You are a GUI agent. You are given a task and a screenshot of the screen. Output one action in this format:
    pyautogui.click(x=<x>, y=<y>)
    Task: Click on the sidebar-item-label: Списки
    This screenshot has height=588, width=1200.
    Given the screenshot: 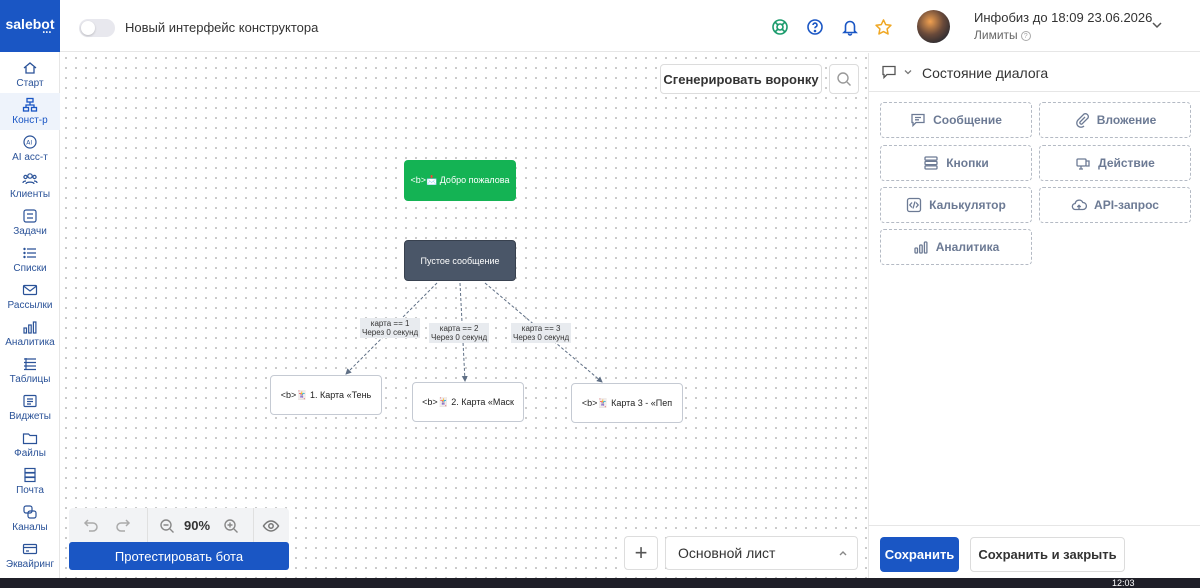 What is the action you would take?
    pyautogui.click(x=30, y=268)
    